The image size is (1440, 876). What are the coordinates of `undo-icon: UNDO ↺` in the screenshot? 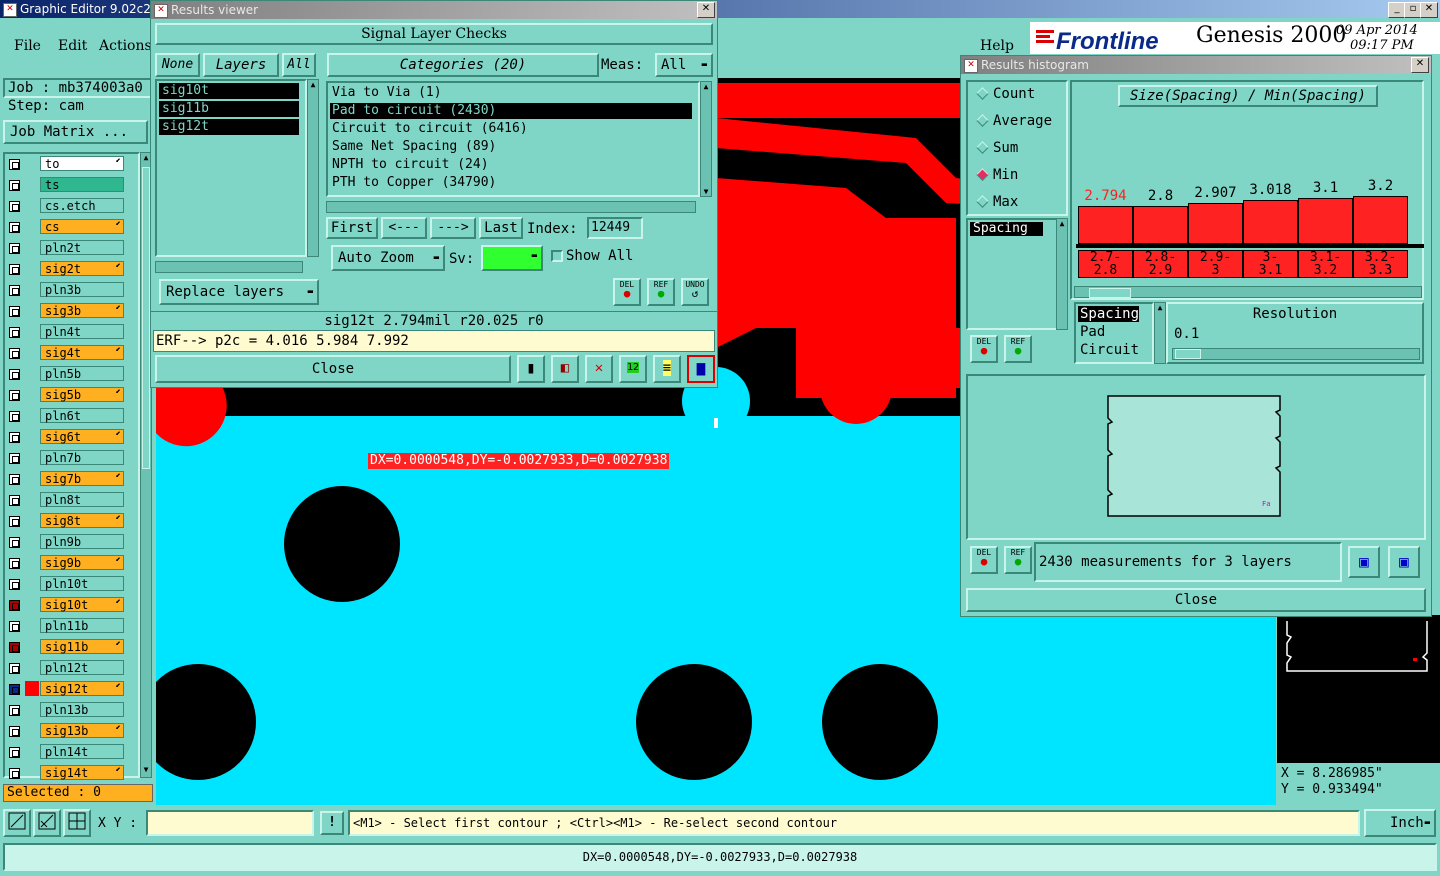 It's located at (695, 292).